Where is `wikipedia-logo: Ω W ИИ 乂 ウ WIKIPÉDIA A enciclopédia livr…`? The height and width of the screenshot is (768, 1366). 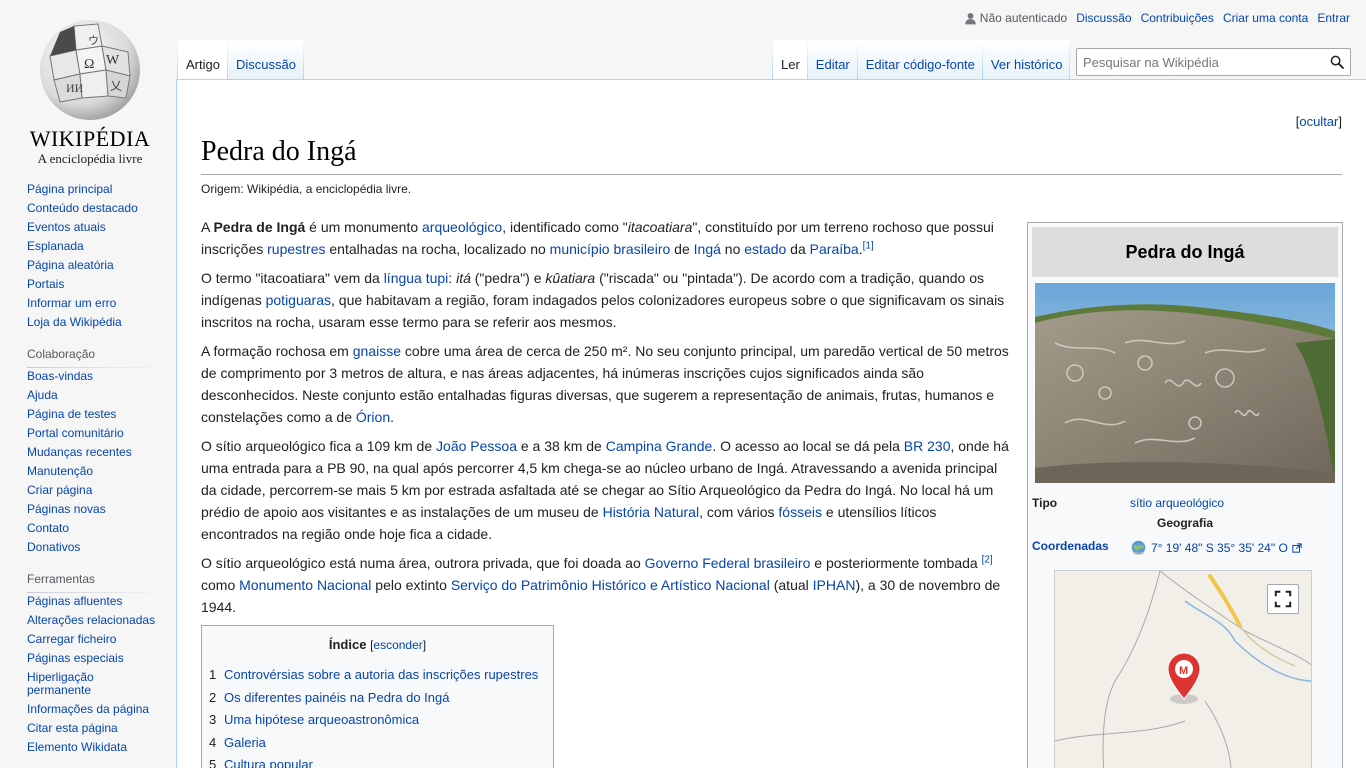 wikipedia-logo: Ω W ИИ 乂 ウ WIKIPÉDIA A enciclopédia livr… is located at coordinates (90, 89).